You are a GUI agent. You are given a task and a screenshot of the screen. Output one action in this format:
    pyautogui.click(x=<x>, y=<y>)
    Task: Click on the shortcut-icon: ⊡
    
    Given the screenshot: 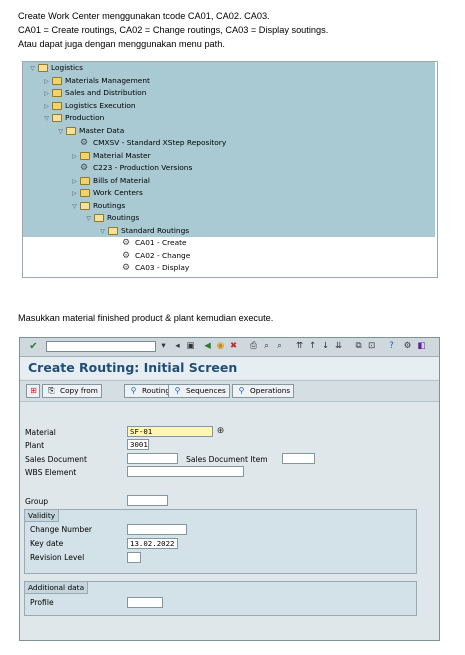 What is the action you would take?
    pyautogui.click(x=371, y=346)
    